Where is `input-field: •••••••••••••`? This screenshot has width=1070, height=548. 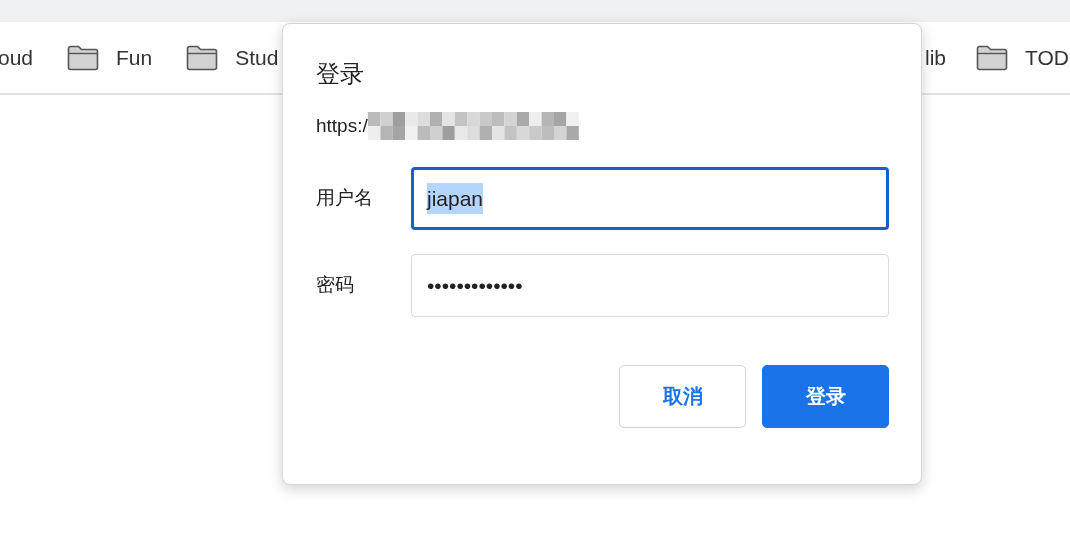
input-field: ••••••••••••• is located at coordinates (650, 285).